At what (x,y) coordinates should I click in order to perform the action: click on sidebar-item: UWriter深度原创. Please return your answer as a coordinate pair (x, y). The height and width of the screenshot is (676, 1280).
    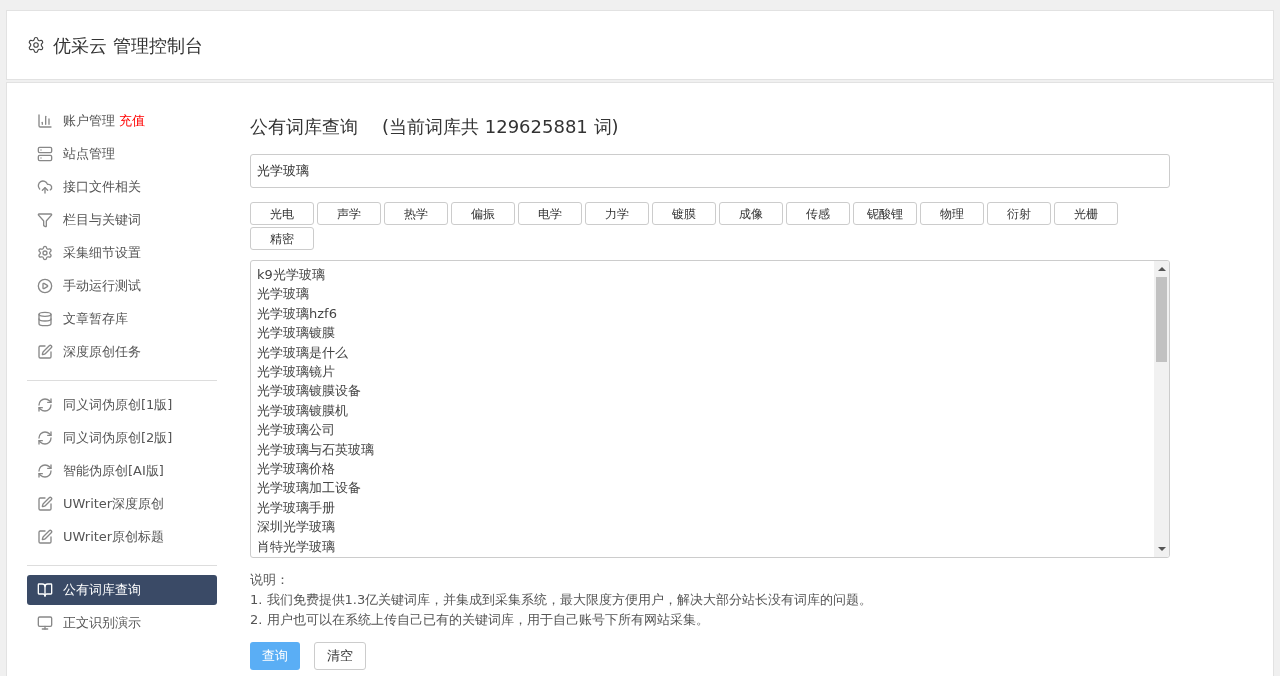
    Looking at the image, I should click on (122, 504).